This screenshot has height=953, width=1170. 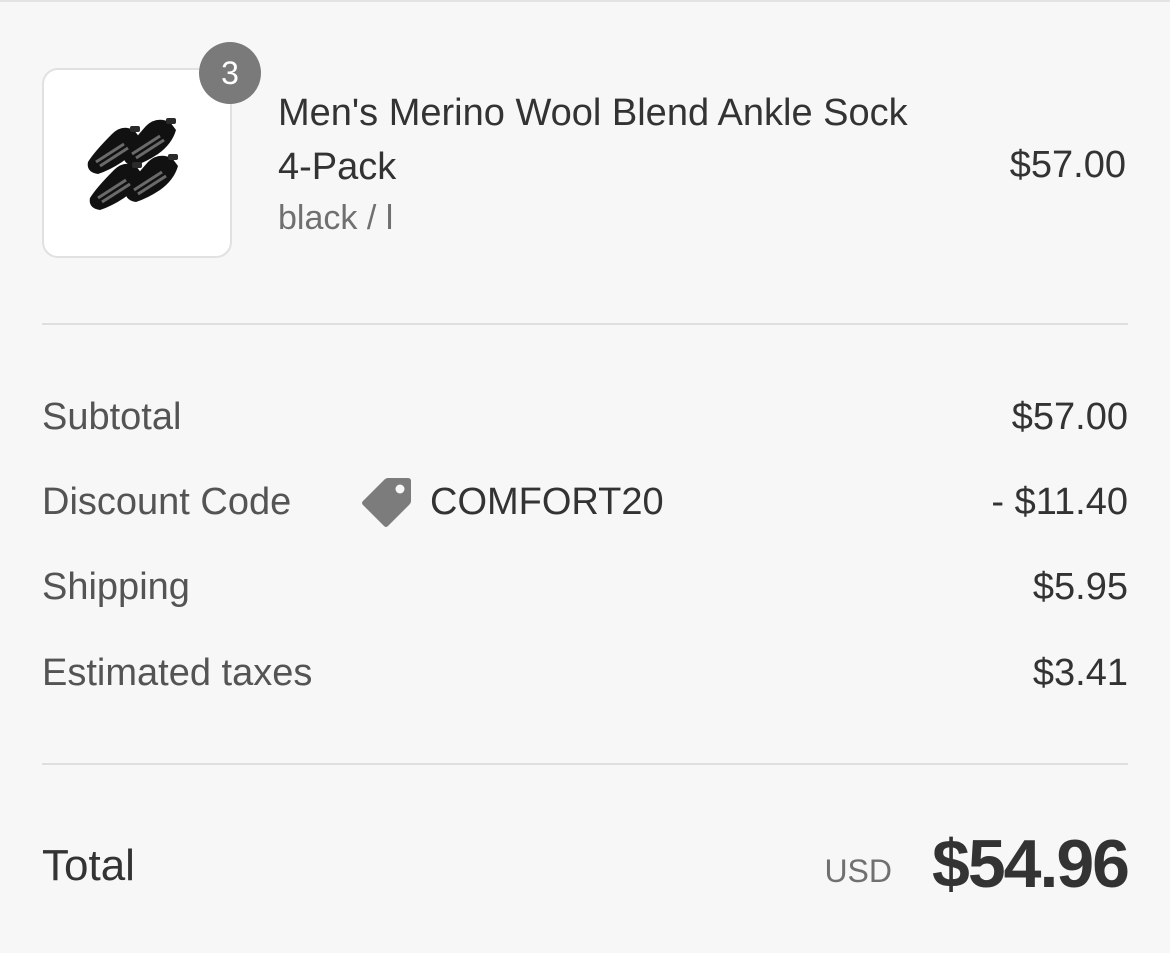 What do you see at coordinates (585, 417) in the screenshot?
I see `subtotal-row: Subtotal $57.00` at bounding box center [585, 417].